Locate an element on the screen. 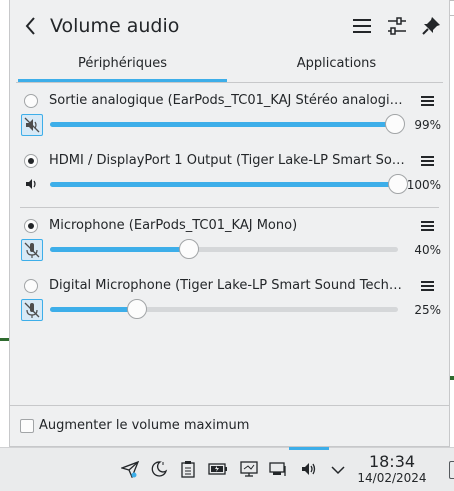 The height and width of the screenshot is (491, 454). raise-max-volume-checkbox is located at coordinates (27, 426).